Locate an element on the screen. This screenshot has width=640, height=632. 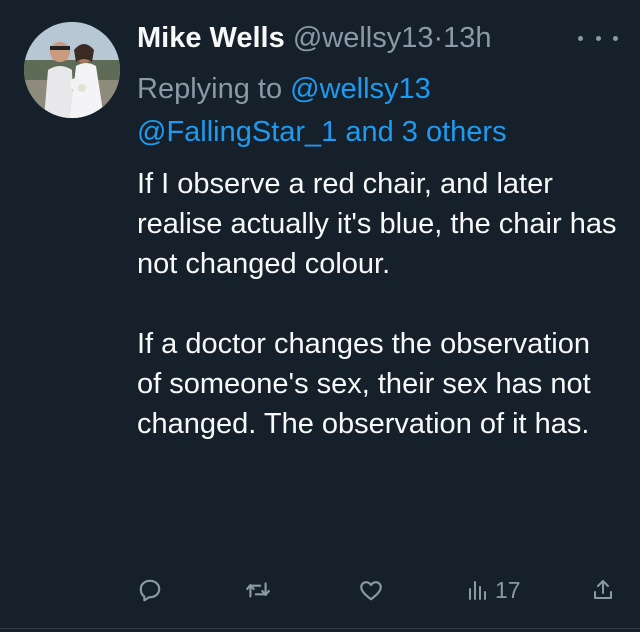
share-icon is located at coordinates (603, 589).